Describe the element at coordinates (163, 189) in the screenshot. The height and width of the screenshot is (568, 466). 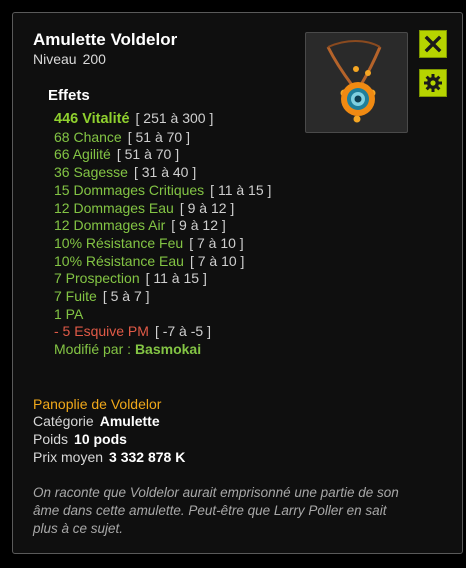
I see `effect-row: 15 Dommages Critiques[ 11 à 15 ]` at that location.